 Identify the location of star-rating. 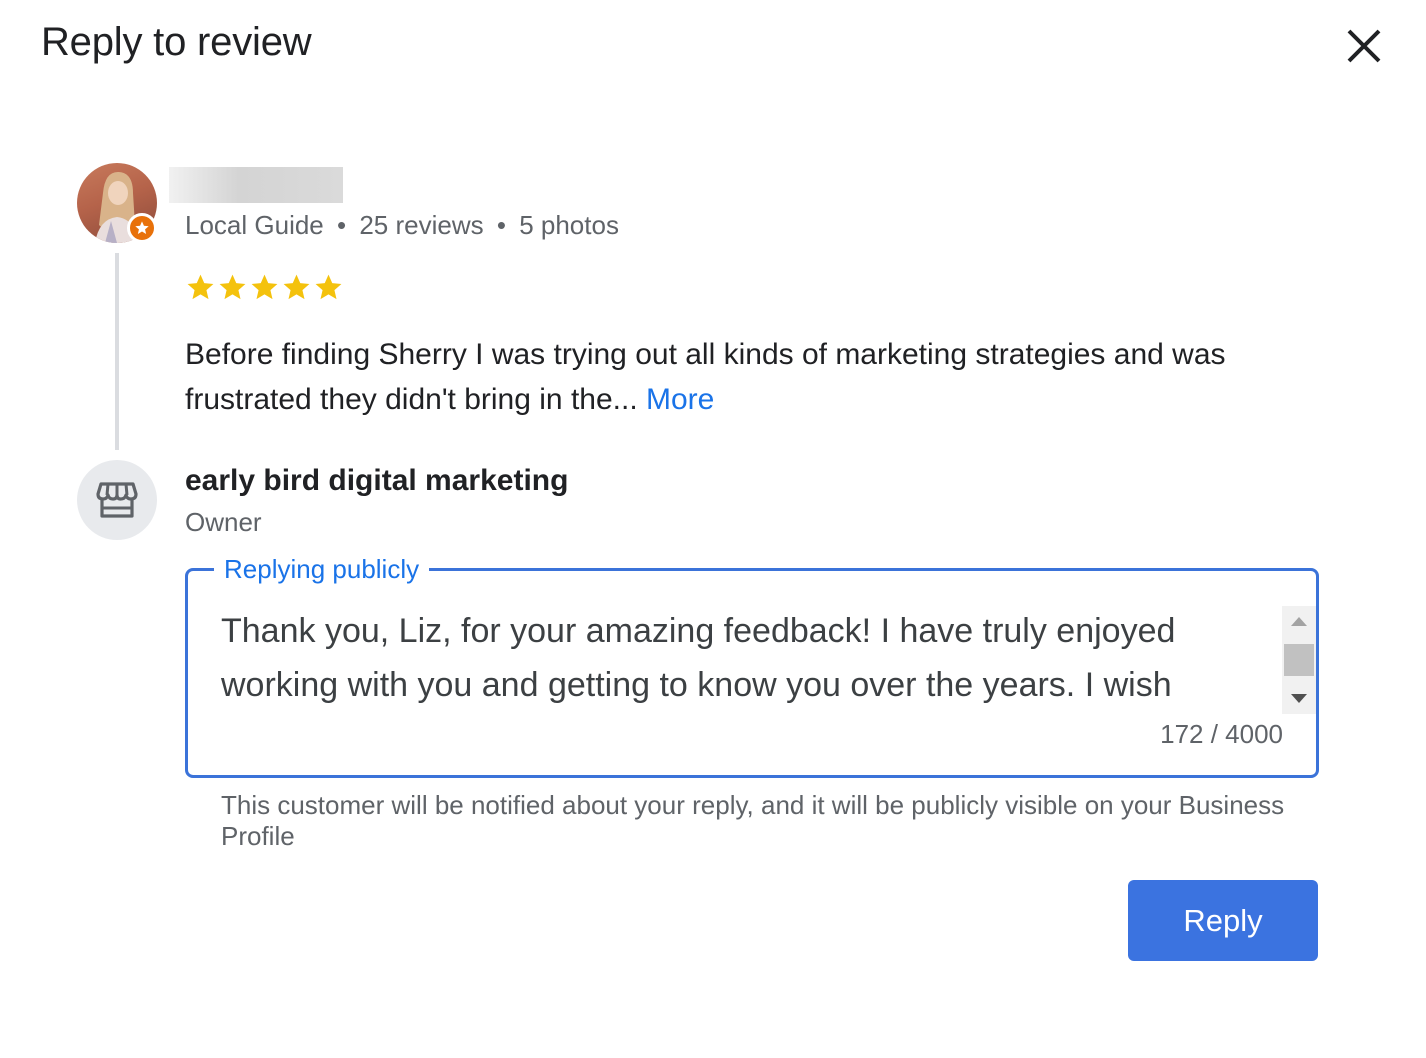
(264, 287).